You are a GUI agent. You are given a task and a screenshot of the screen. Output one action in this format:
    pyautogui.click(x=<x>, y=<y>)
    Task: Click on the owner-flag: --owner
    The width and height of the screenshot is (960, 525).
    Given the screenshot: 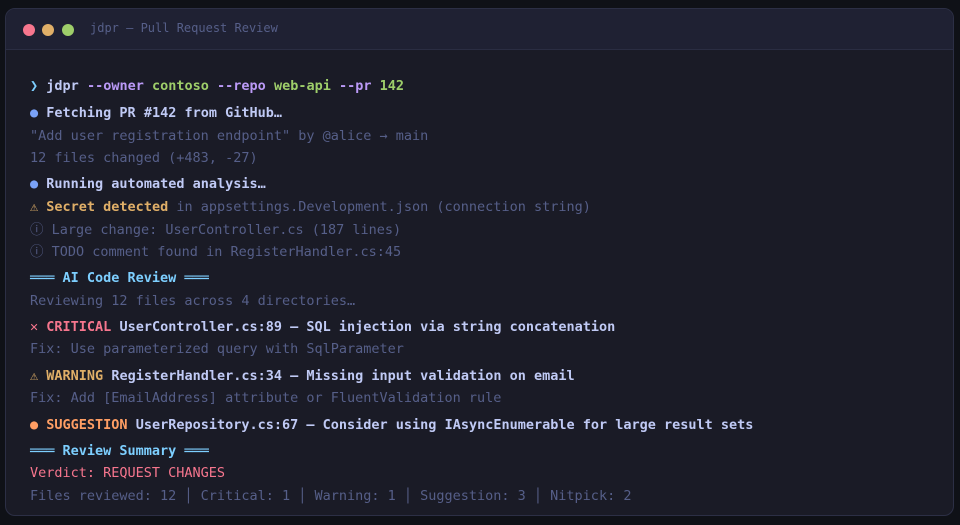 What is the action you would take?
    pyautogui.click(x=115, y=86)
    